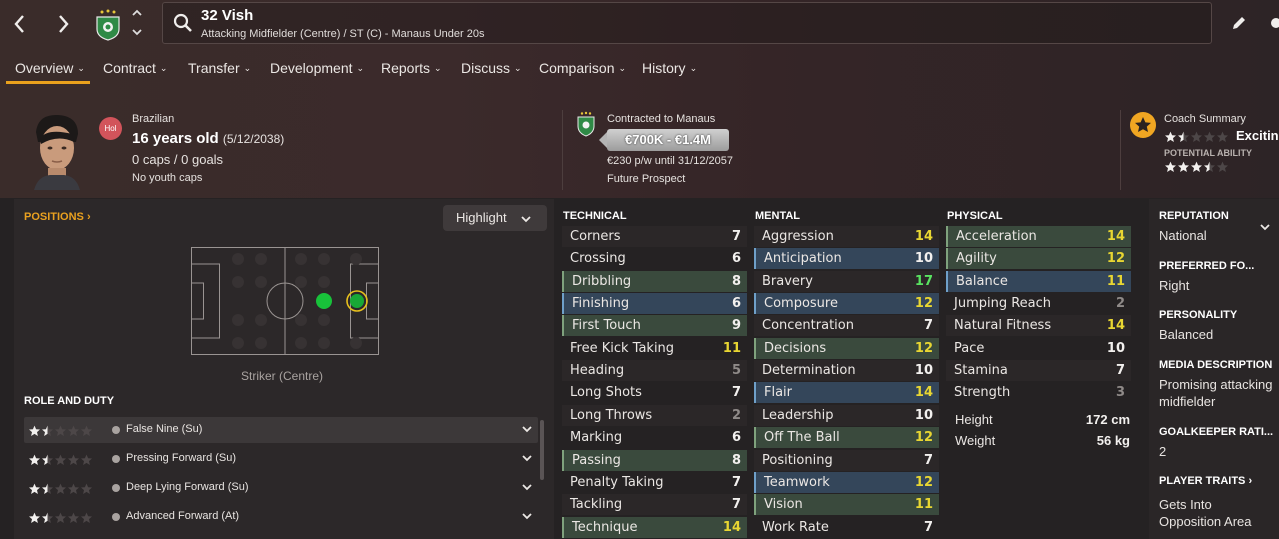 The width and height of the screenshot is (1279, 539). What do you see at coordinates (1205, 481) in the screenshot?
I see `player-traits-link: PLAYER TRAITS ›` at bounding box center [1205, 481].